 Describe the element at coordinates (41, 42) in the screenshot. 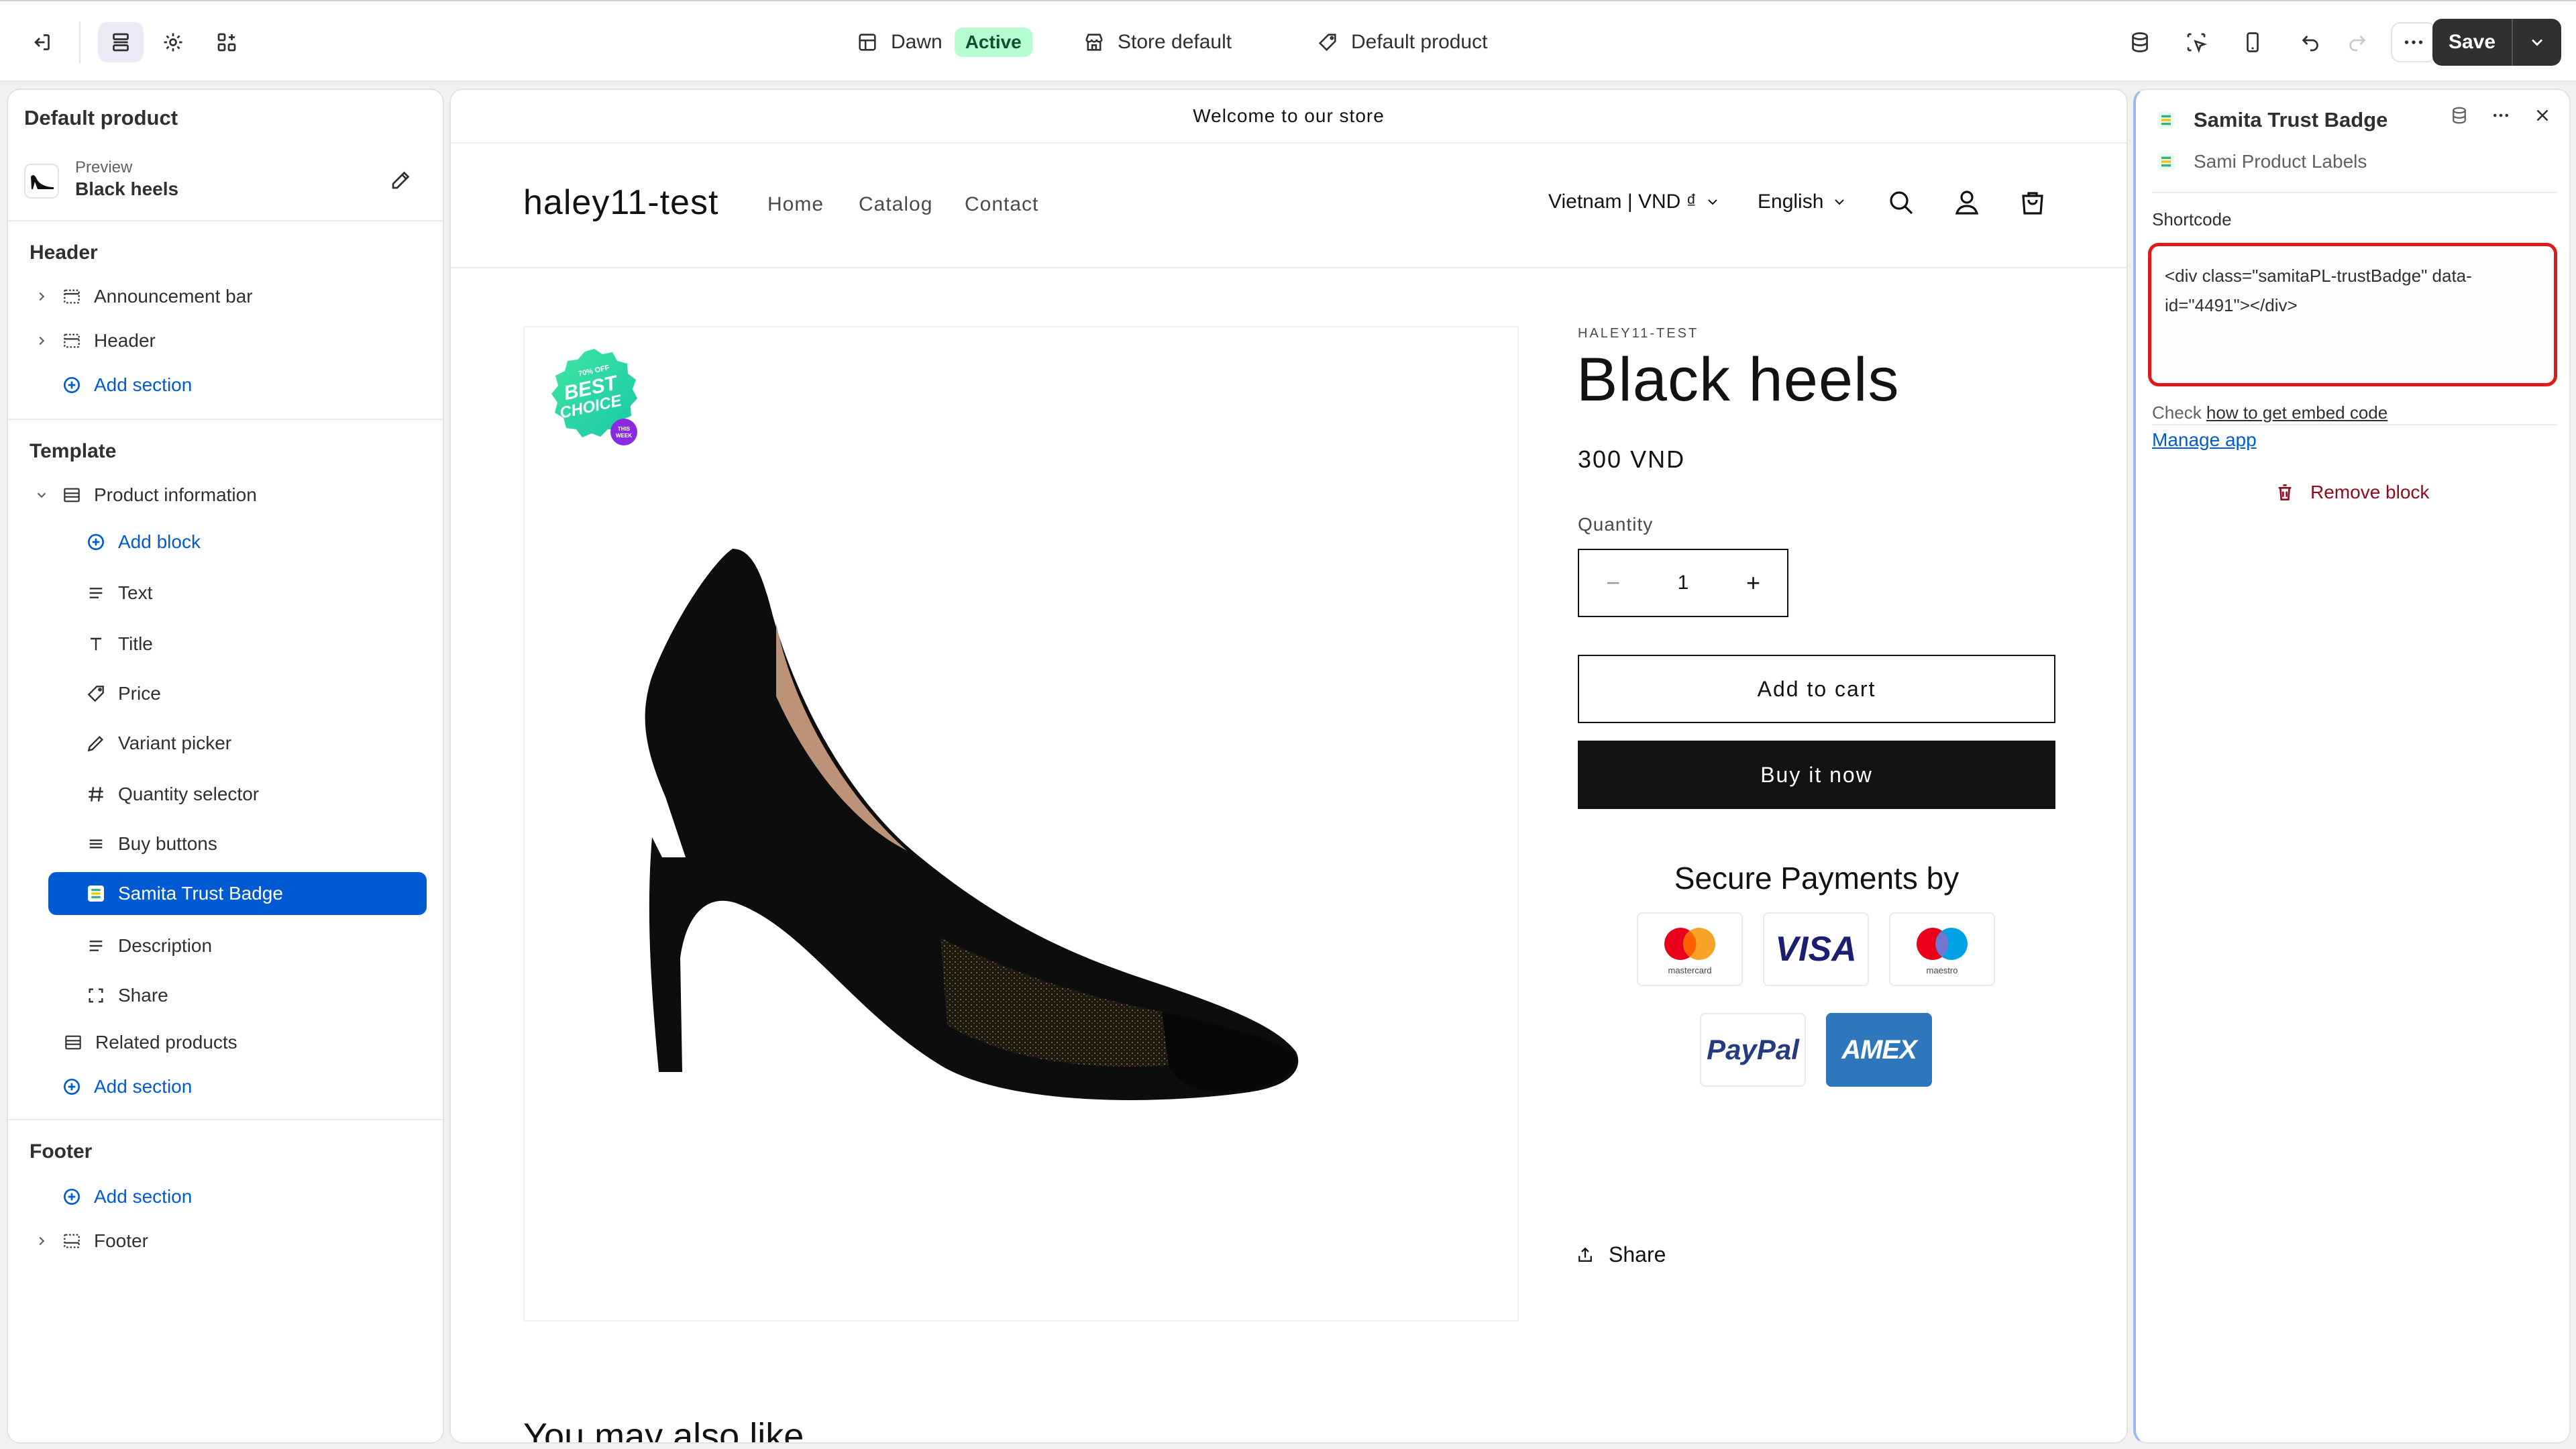

I see `exit-icon` at that location.